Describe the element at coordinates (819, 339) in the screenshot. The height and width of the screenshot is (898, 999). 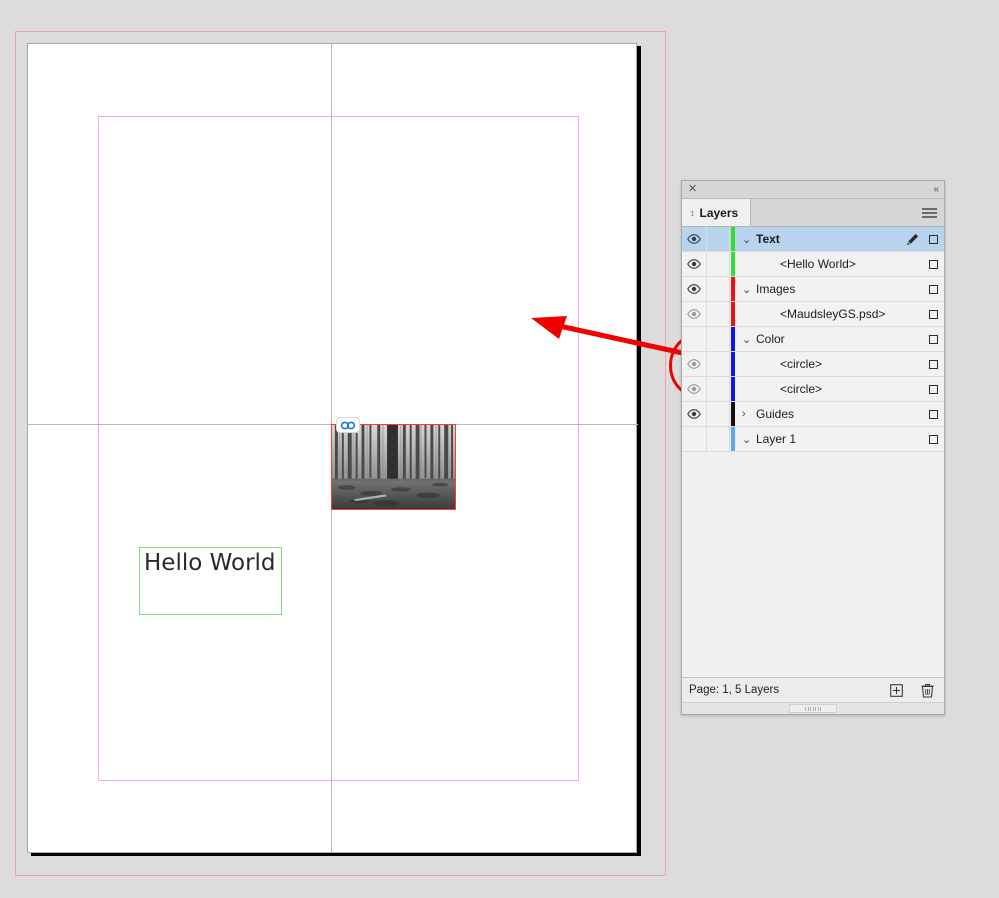
I see `layer-name-cell: ⌄ Color` at that location.